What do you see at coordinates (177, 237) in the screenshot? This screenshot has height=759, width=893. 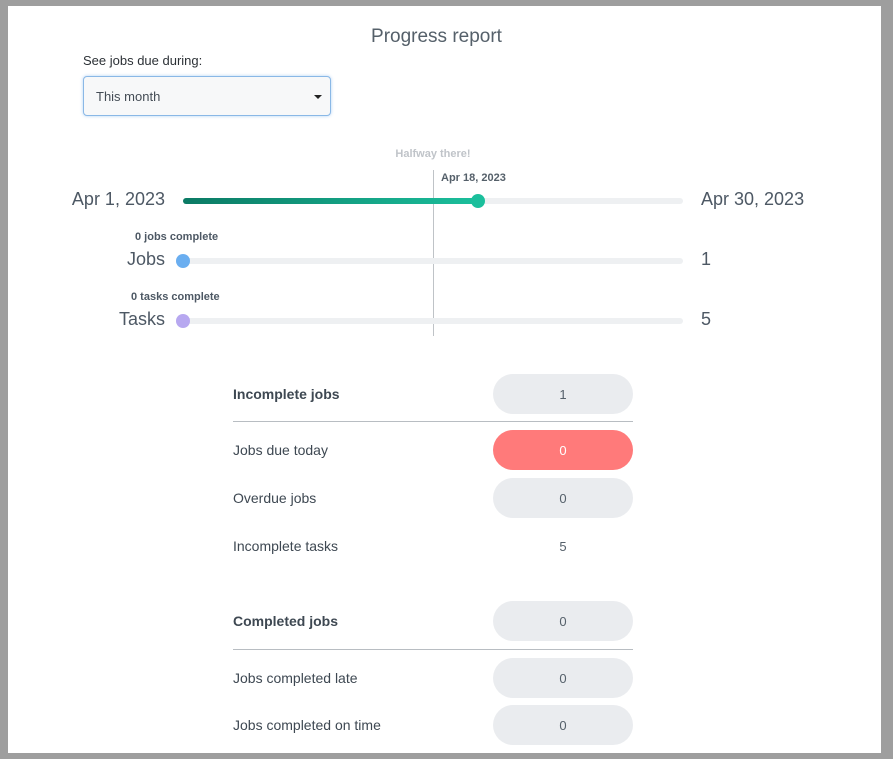 I see `jobs-complete-label: 0 jobs complete` at bounding box center [177, 237].